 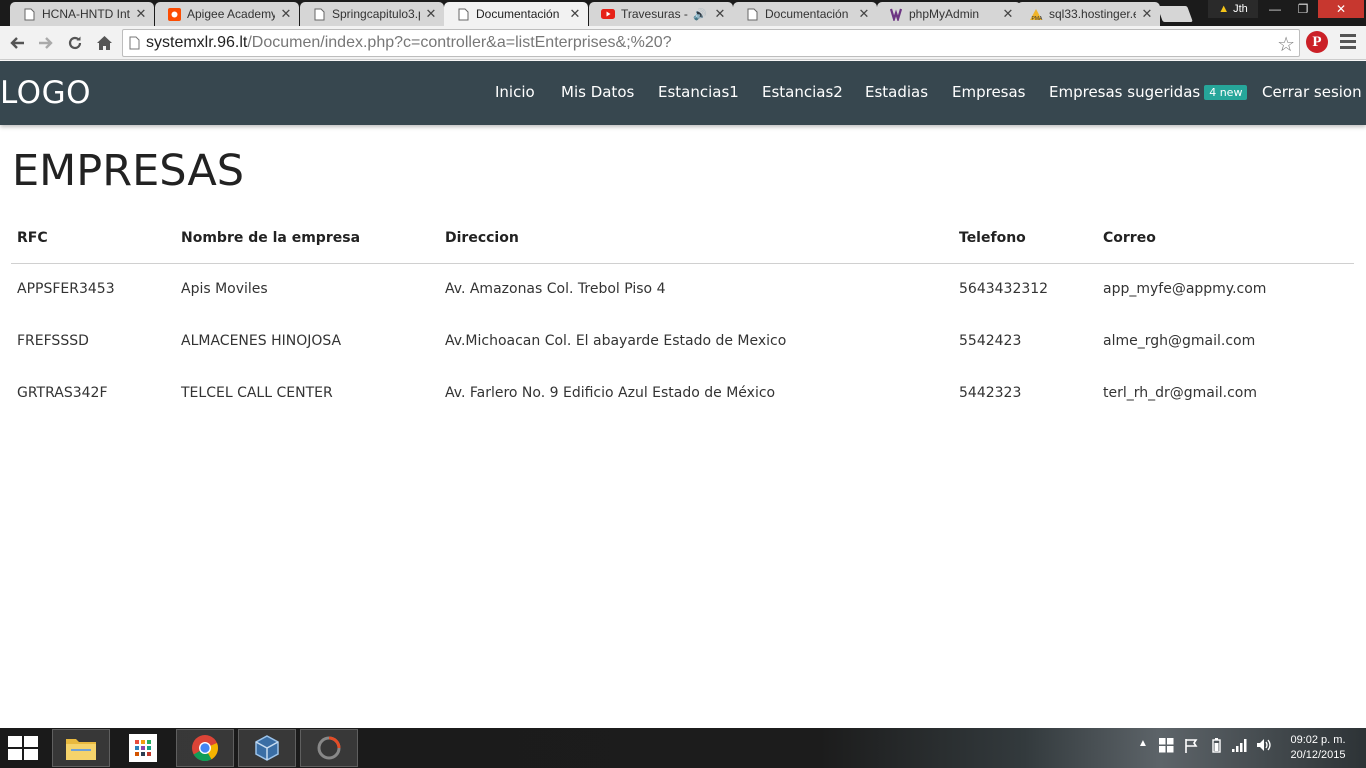 I want to click on browser-tab: Documentación ✕, so click(x=805, y=14).